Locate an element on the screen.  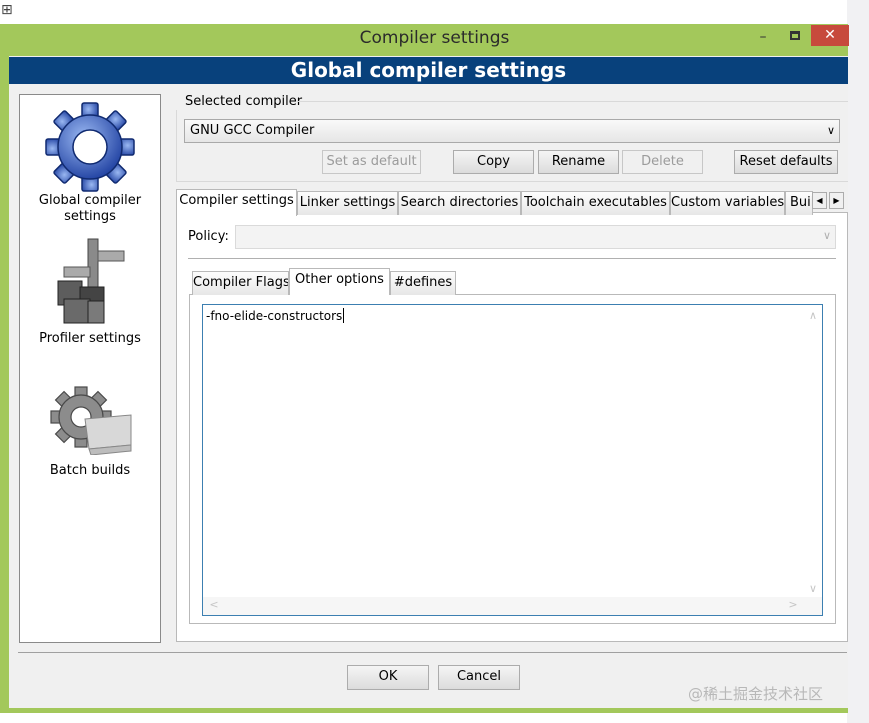
watermark: @稀土掘金技术社区 is located at coordinates (756, 694).